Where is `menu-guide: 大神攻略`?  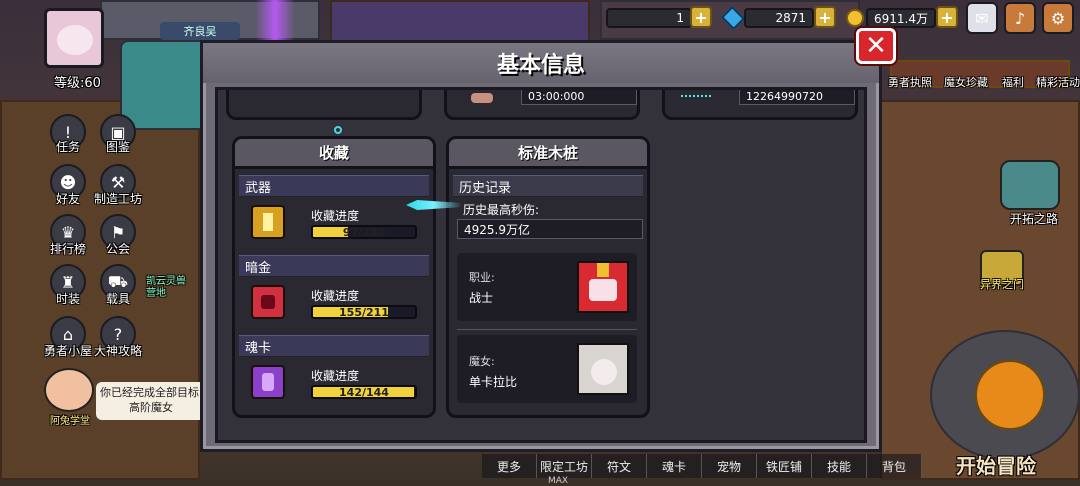 menu-guide: 大神攻略 is located at coordinates (118, 350).